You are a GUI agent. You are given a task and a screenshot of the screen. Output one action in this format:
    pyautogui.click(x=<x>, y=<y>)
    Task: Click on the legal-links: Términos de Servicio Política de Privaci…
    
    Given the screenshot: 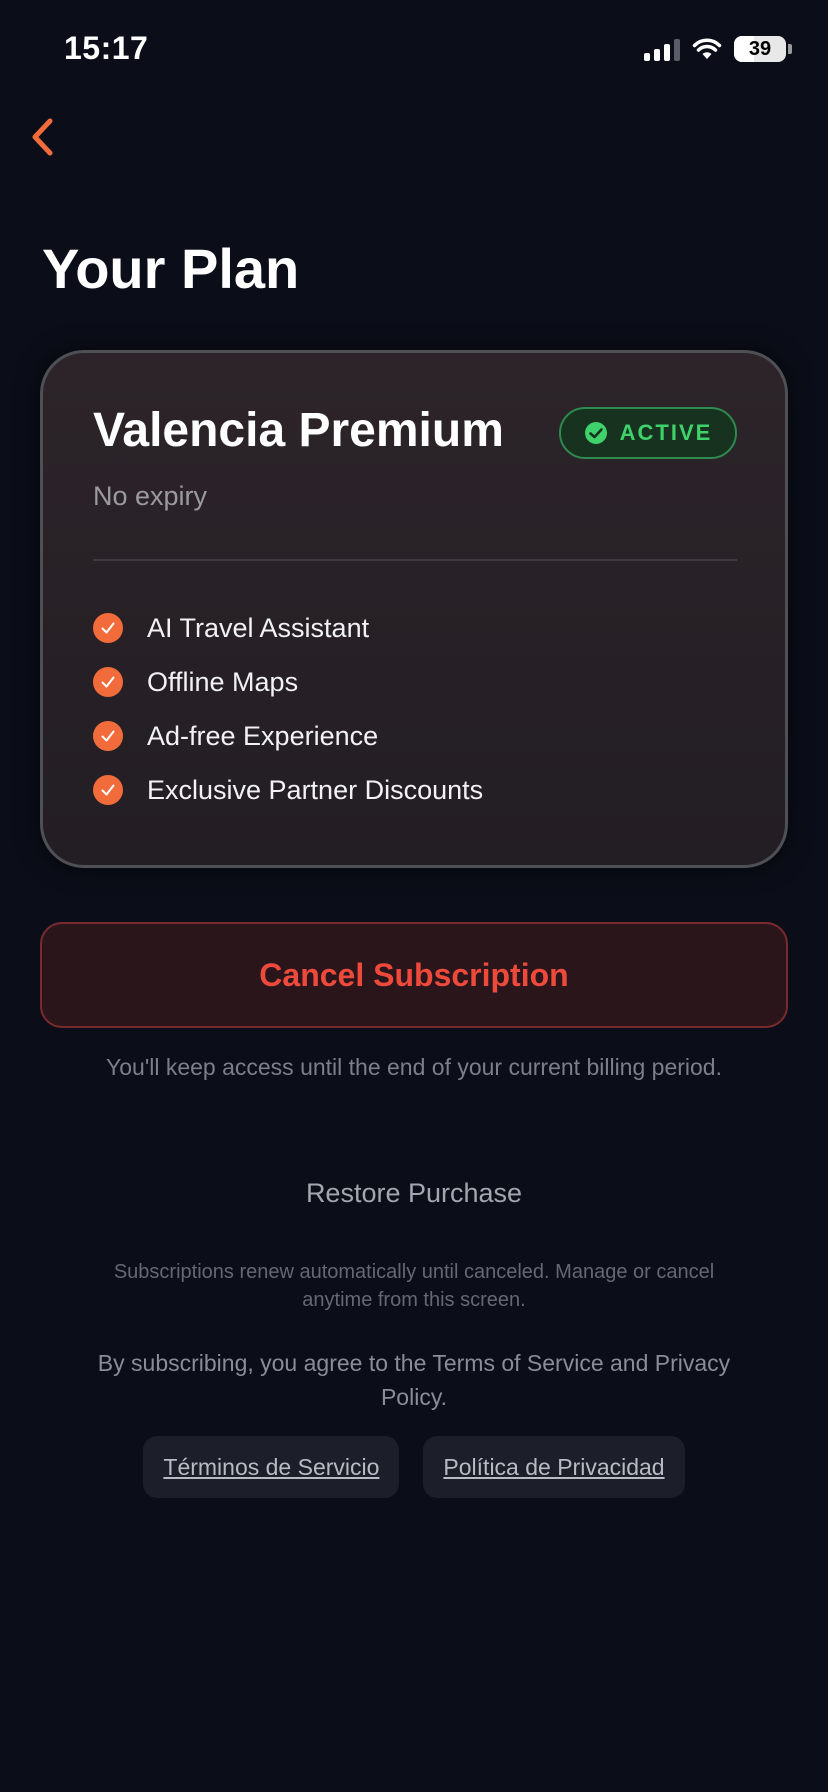 What is the action you would take?
    pyautogui.click(x=414, y=1467)
    